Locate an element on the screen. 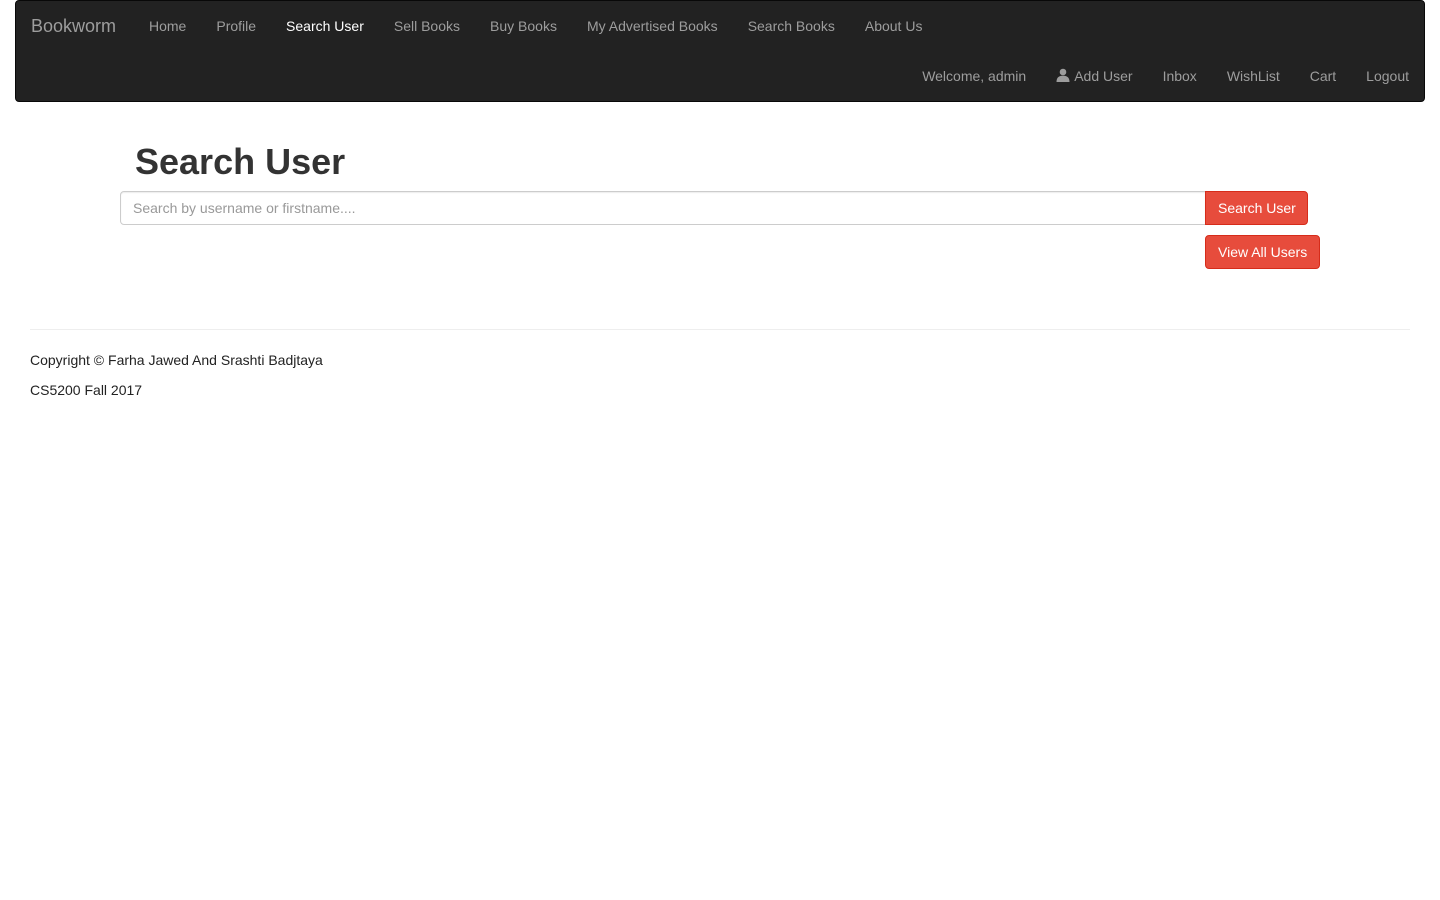  search-user-button: Search User is located at coordinates (1256, 208).